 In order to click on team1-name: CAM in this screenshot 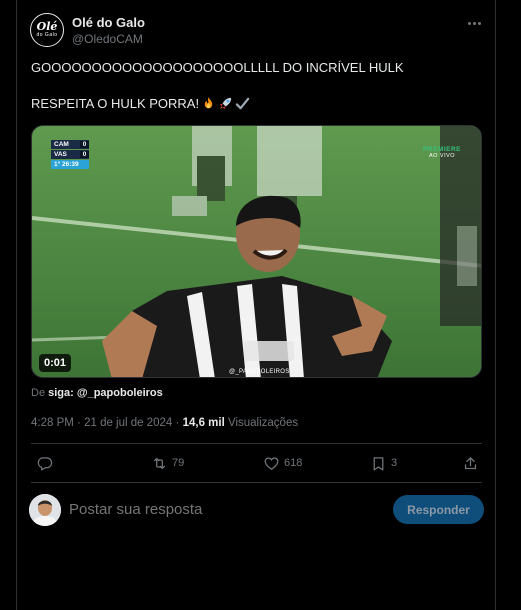, I will do `click(61, 144)`.